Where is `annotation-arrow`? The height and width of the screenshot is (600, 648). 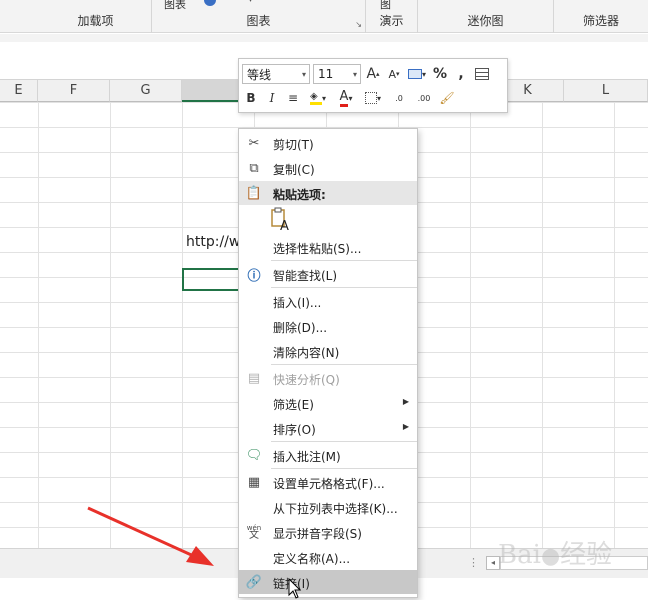
annotation-arrow is located at coordinates (150, 536).